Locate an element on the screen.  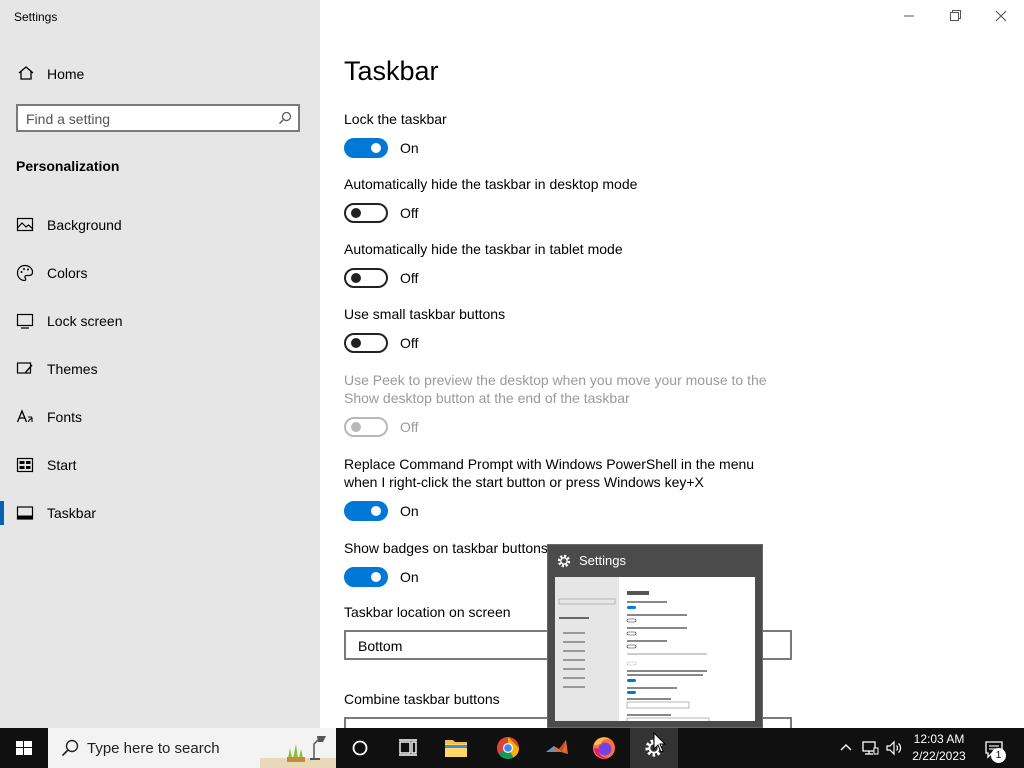
background-icon is located at coordinates (25, 224).